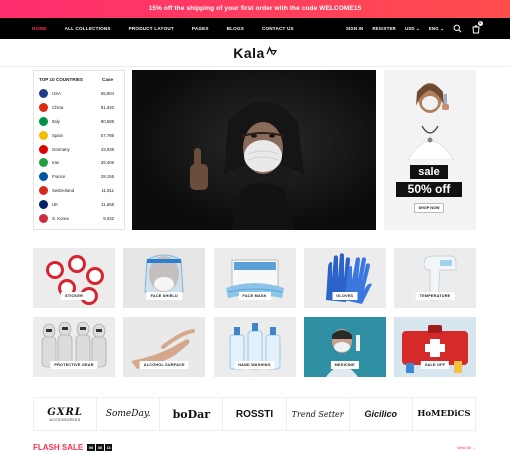  I want to click on table-row: Spain 57,786, so click(79, 135).